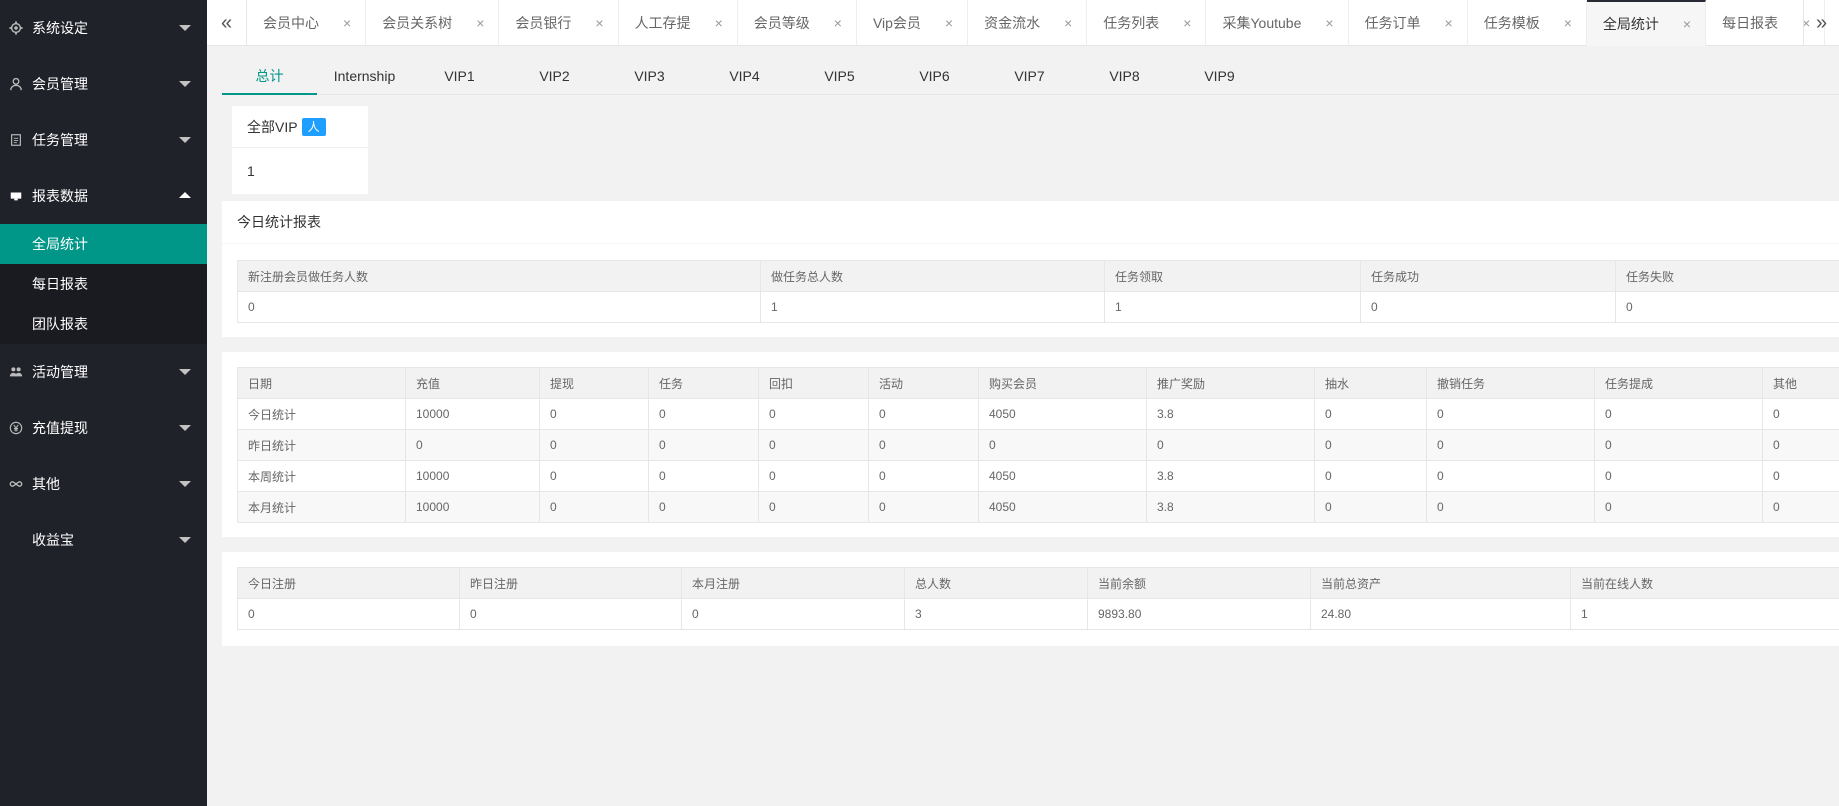 The width and height of the screenshot is (1839, 806). What do you see at coordinates (1821, 23) in the screenshot?
I see `tabs-scroll-right-icon: »` at bounding box center [1821, 23].